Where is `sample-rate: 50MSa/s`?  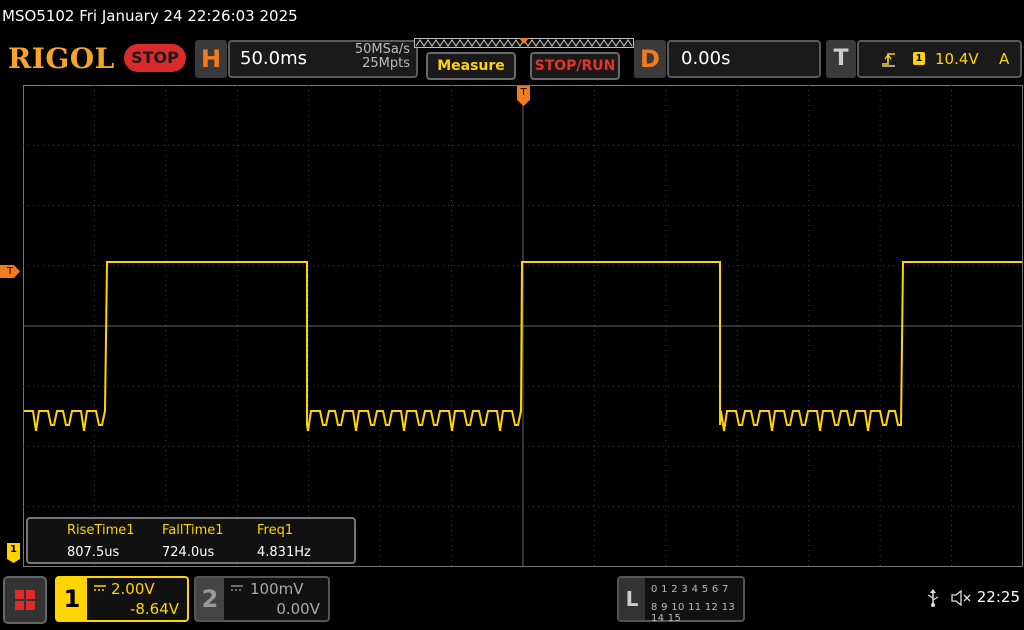
sample-rate: 50MSa/s is located at coordinates (382, 49).